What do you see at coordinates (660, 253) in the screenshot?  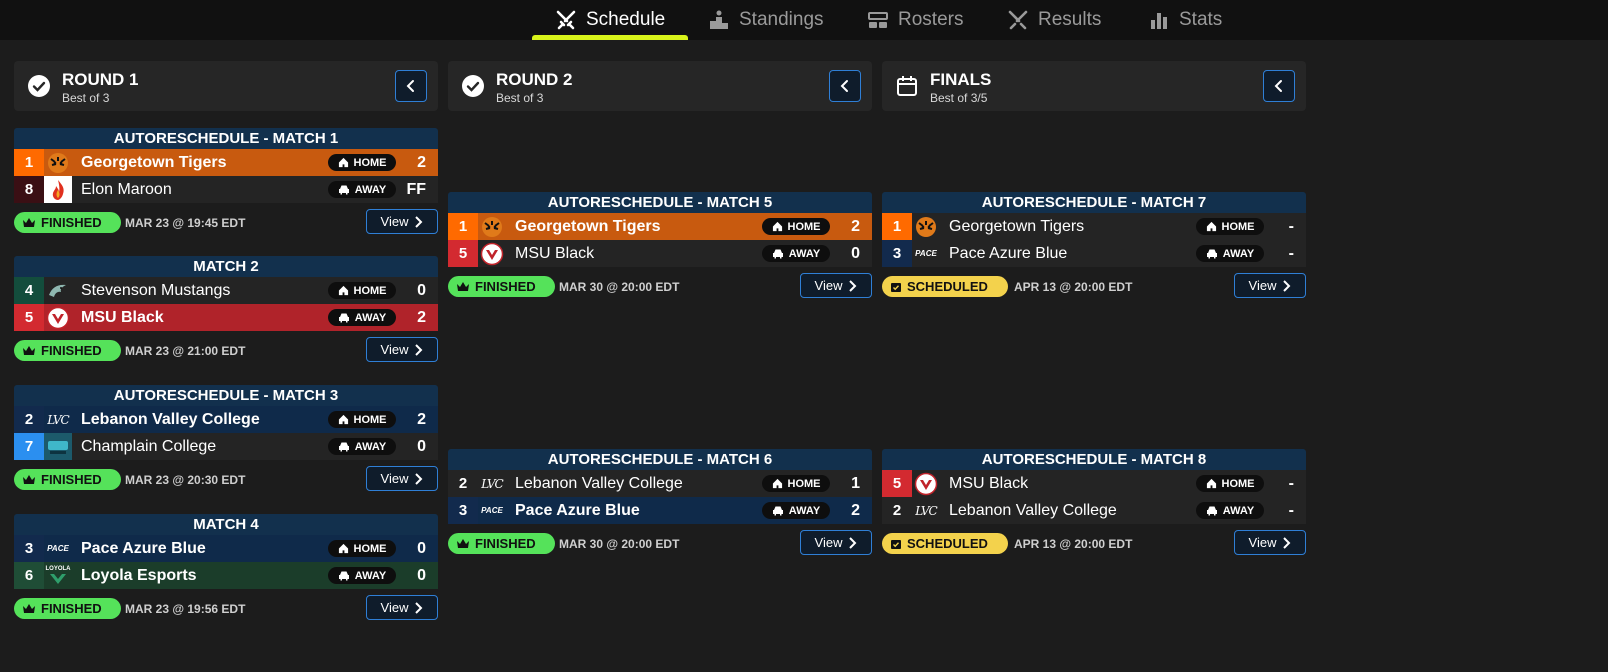 I see `team-row-away: 5 MSU Black AWAY 0` at bounding box center [660, 253].